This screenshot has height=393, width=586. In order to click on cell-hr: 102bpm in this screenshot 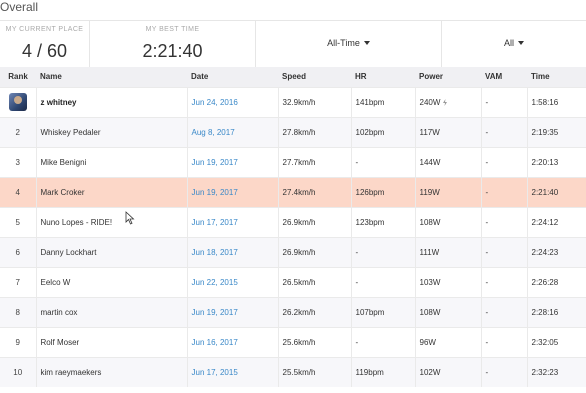, I will do `click(382, 132)`.